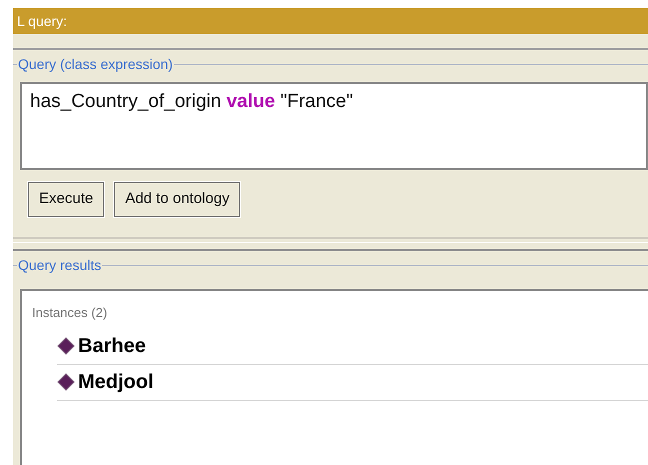 The image size is (648, 465). Describe the element at coordinates (70, 313) in the screenshot. I see `instances-heading: Instances (2)` at that location.